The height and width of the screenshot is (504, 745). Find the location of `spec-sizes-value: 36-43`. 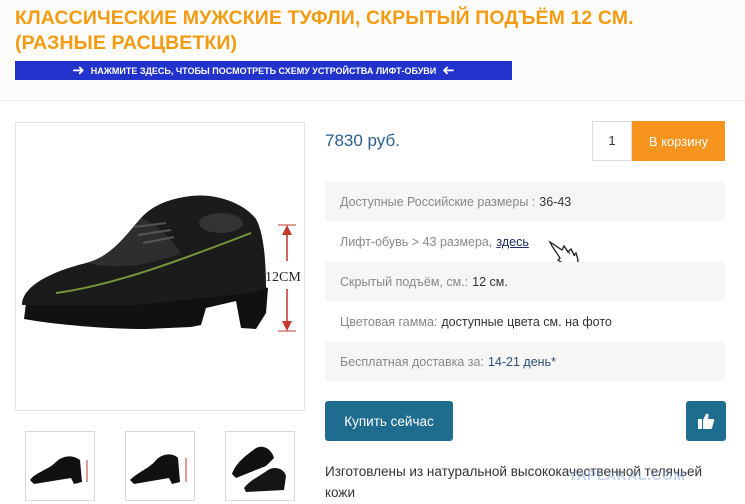

spec-sizes-value: 36-43 is located at coordinates (555, 201).